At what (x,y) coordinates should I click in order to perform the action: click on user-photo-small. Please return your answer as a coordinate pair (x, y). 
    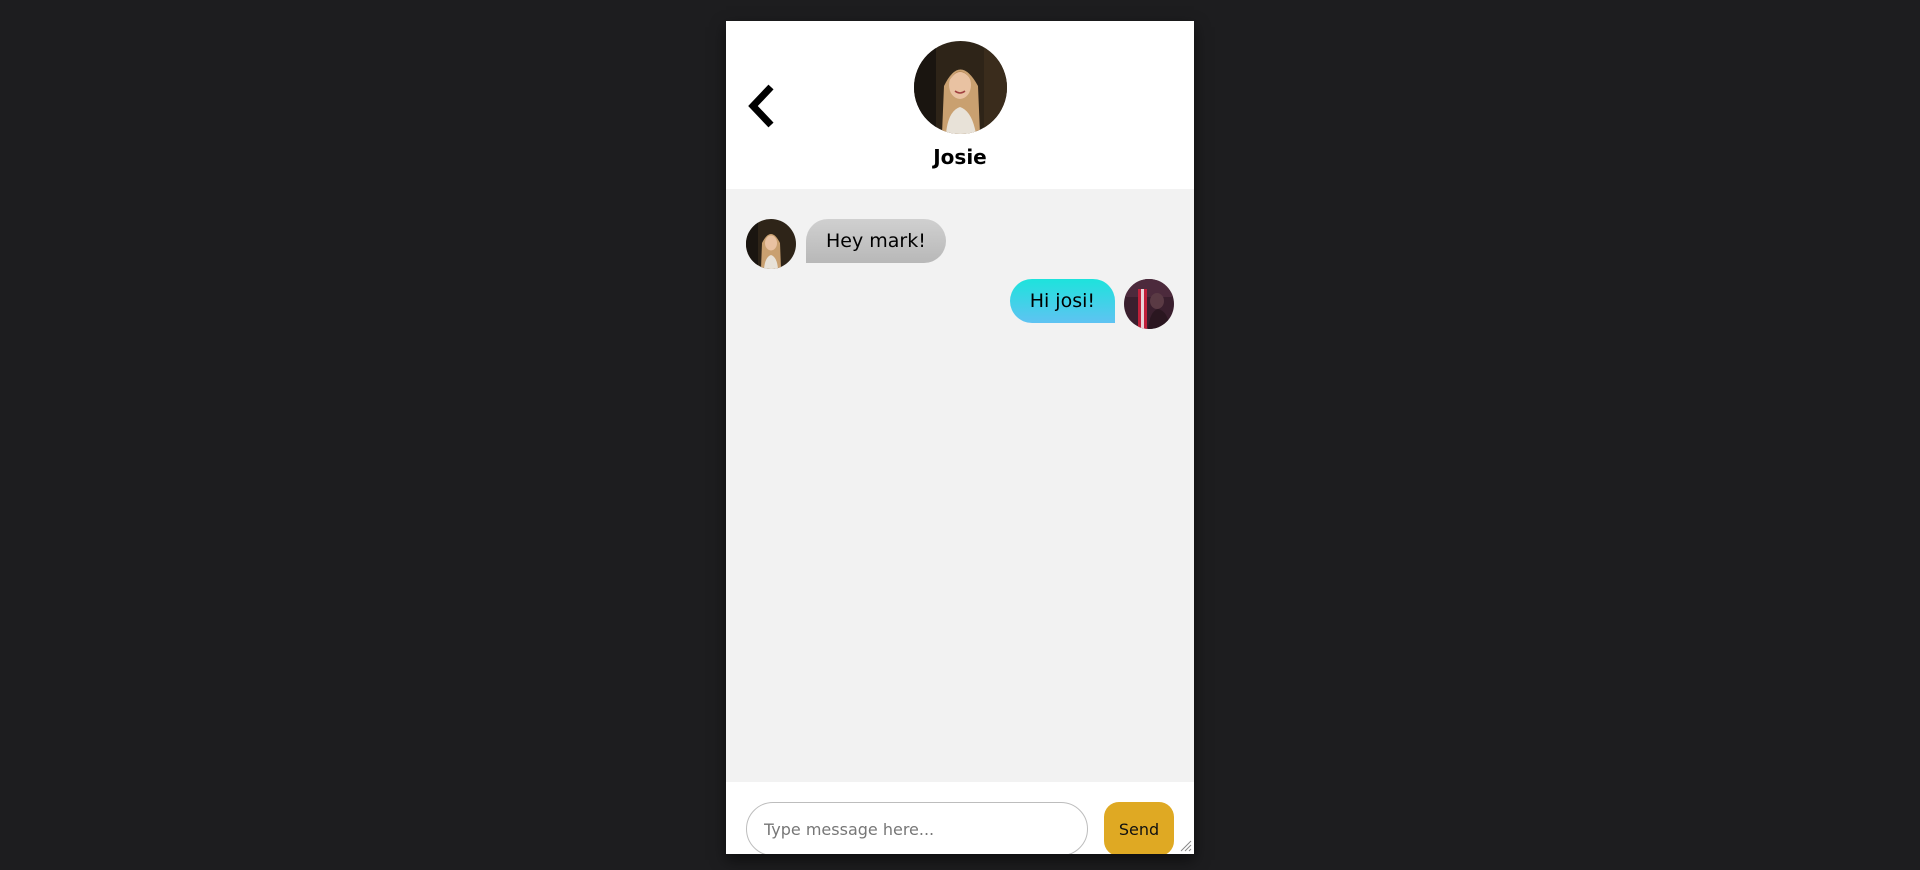
    Looking at the image, I should click on (1149, 304).